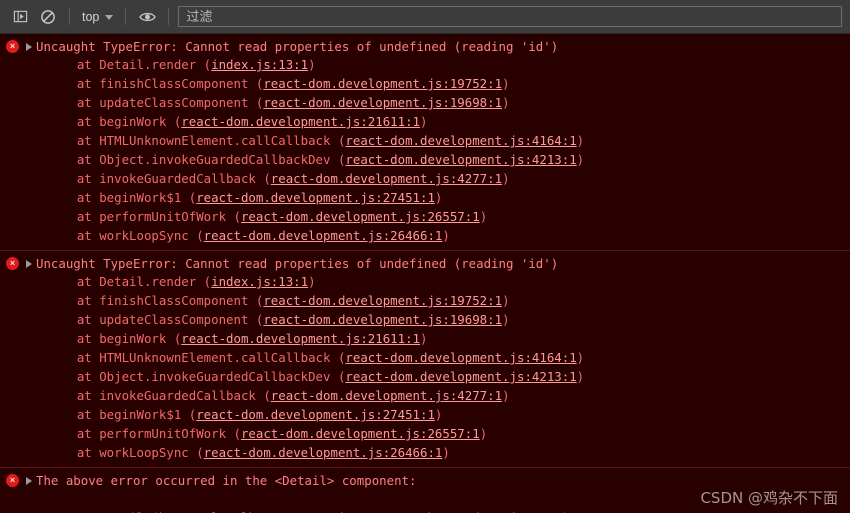  Describe the element at coordinates (177, 178) in the screenshot. I see `stack-frame-function: invokeGuardedCallback` at that location.